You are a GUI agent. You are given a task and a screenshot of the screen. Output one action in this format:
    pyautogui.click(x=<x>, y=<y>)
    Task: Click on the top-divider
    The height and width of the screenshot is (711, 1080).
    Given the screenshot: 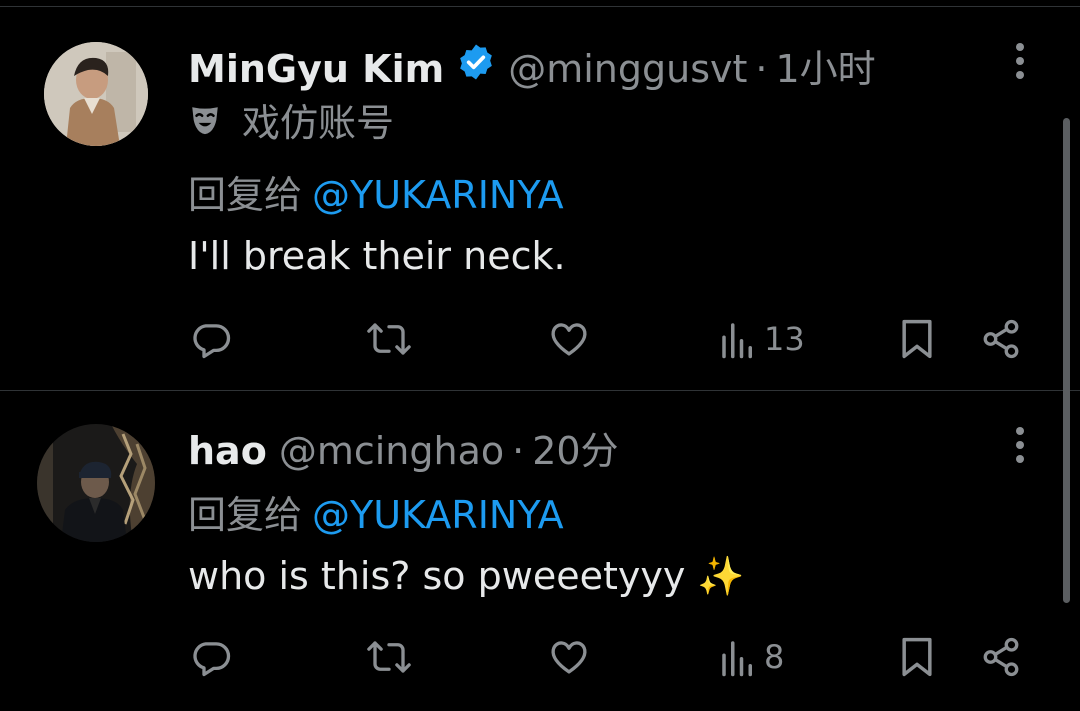 What is the action you would take?
    pyautogui.click(x=540, y=6)
    